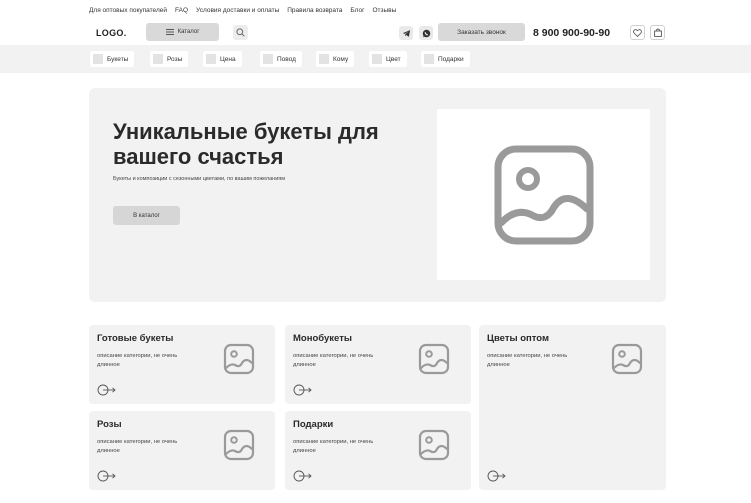 The width and height of the screenshot is (751, 503). I want to click on category-bouquets: Букеты, so click(112, 59).